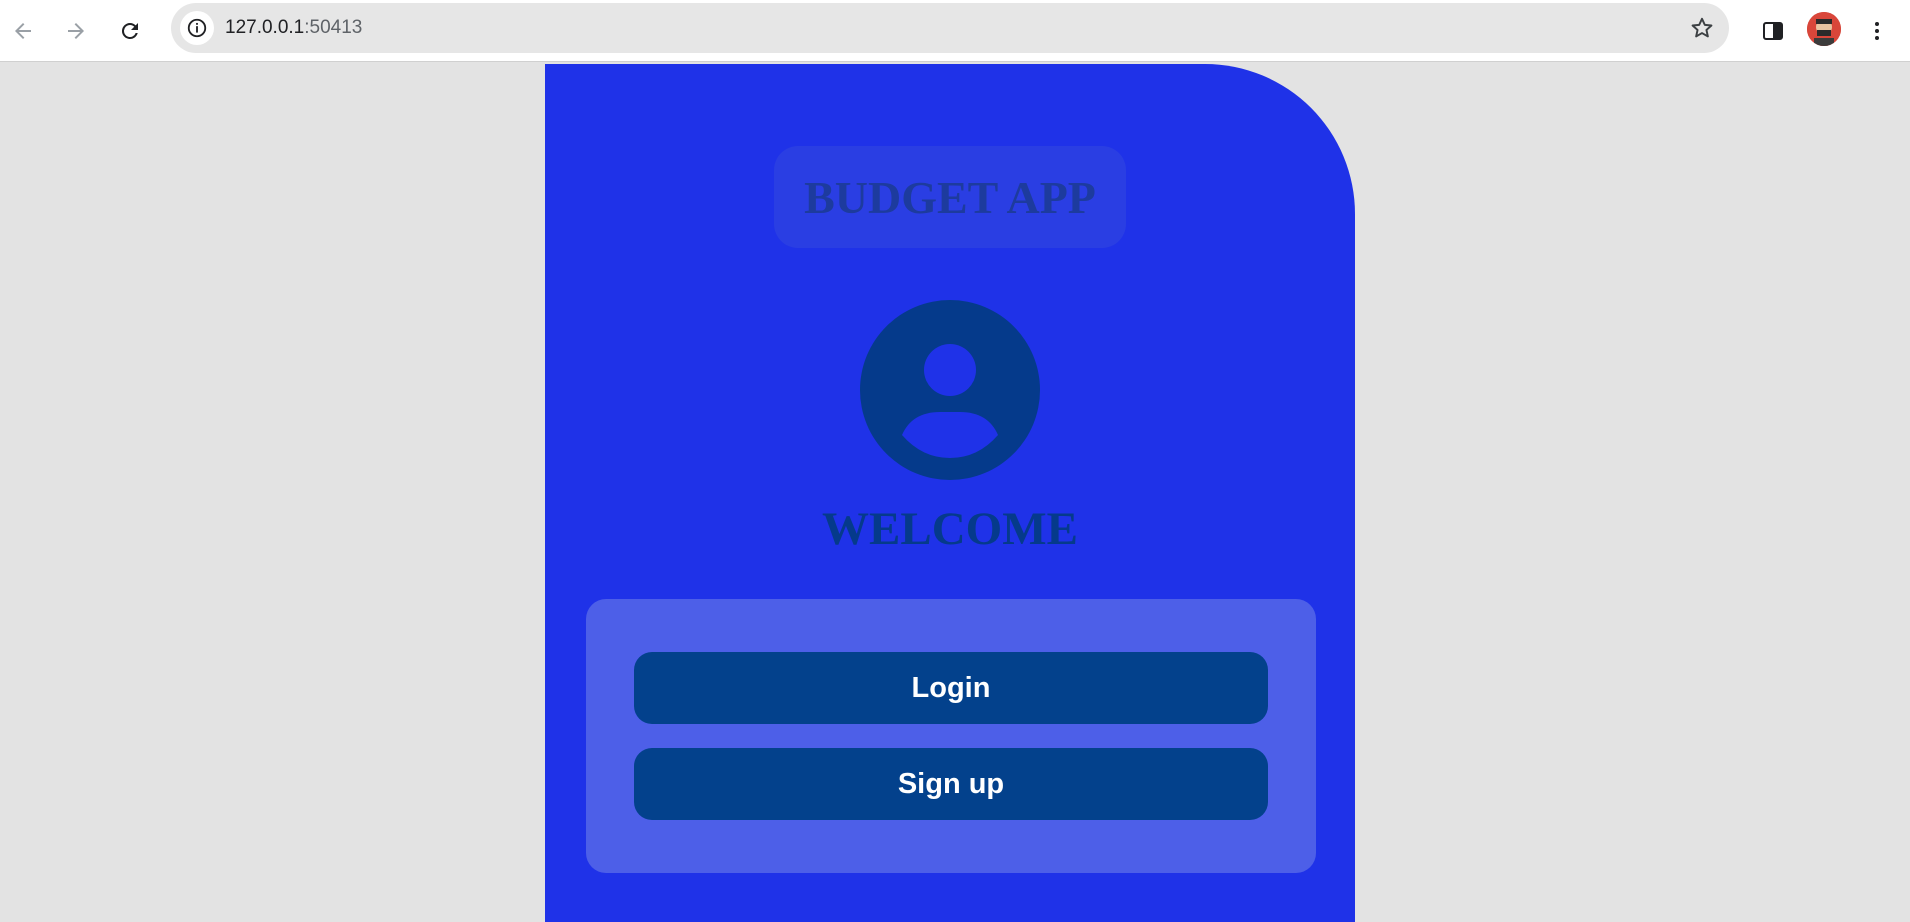 The image size is (1910, 922). I want to click on reload-icon, so click(129, 30).